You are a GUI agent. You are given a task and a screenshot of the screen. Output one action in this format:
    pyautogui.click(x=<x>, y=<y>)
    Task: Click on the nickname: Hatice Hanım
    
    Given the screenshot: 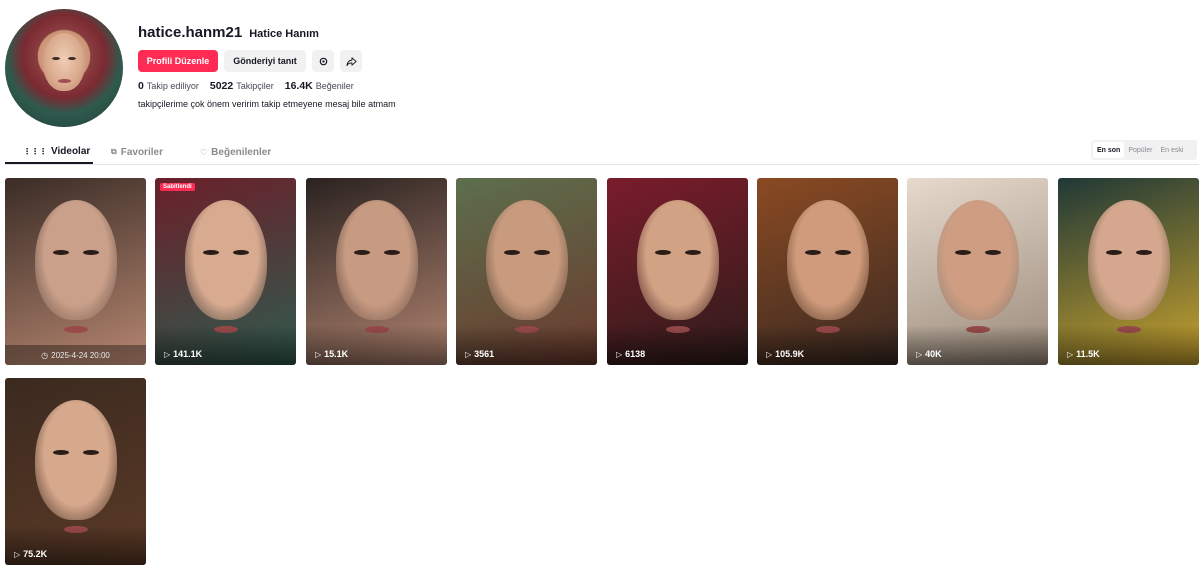 What is the action you would take?
    pyautogui.click(x=284, y=34)
    